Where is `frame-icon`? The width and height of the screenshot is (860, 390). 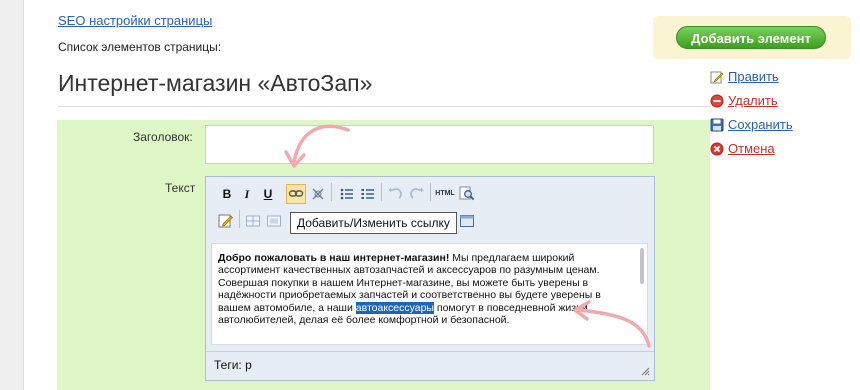
frame-icon is located at coordinates (467, 221).